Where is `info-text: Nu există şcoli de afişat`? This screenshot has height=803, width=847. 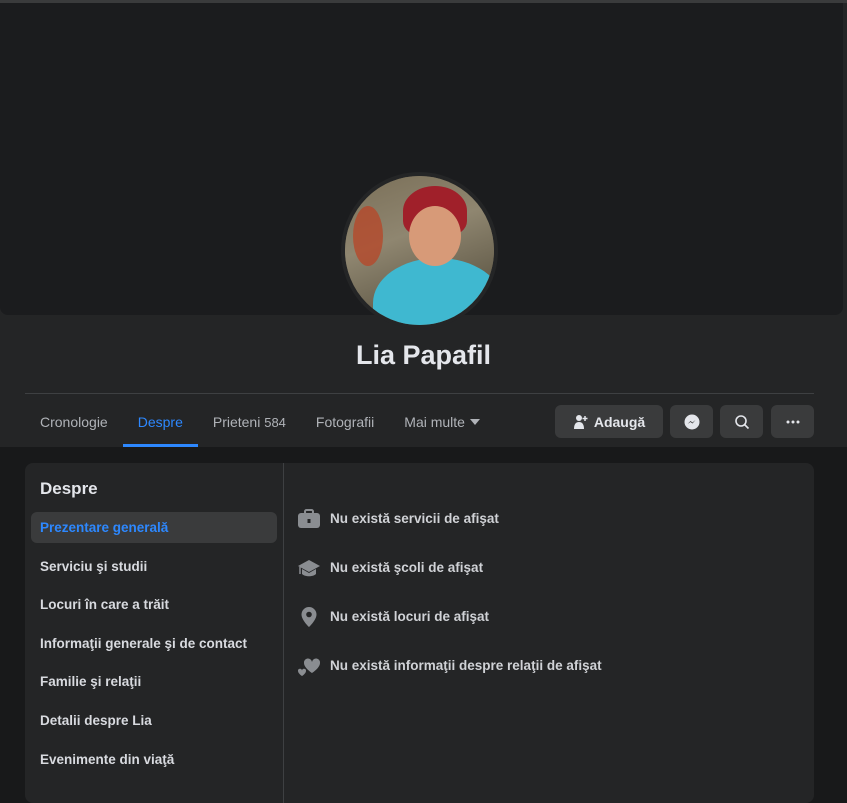
info-text: Nu există şcoli de afişat is located at coordinates (407, 567).